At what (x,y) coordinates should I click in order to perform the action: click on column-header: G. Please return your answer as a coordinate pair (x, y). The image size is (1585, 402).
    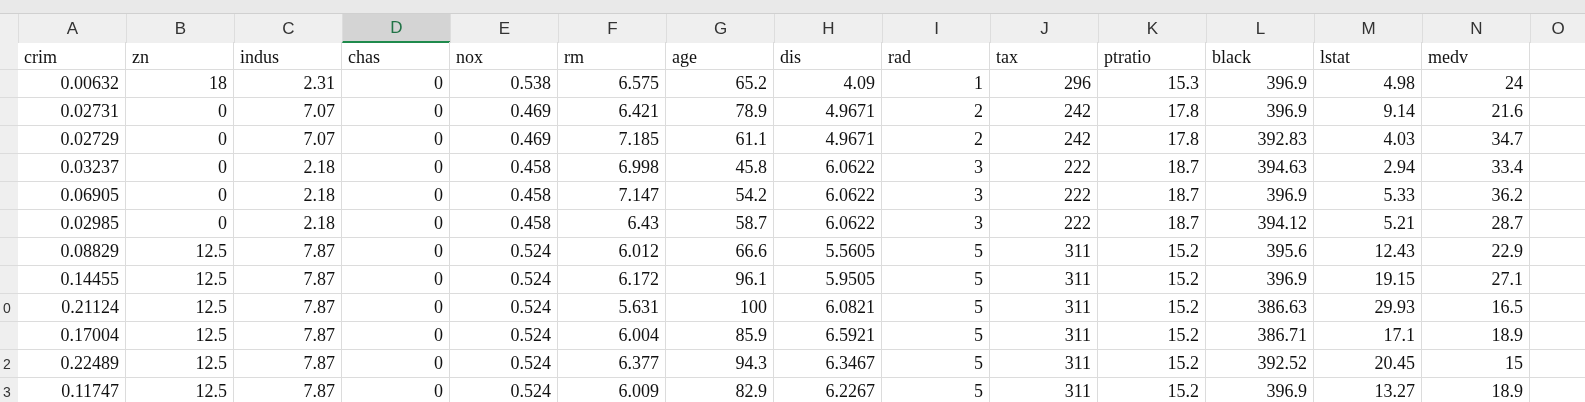
    Looking at the image, I should click on (720, 28).